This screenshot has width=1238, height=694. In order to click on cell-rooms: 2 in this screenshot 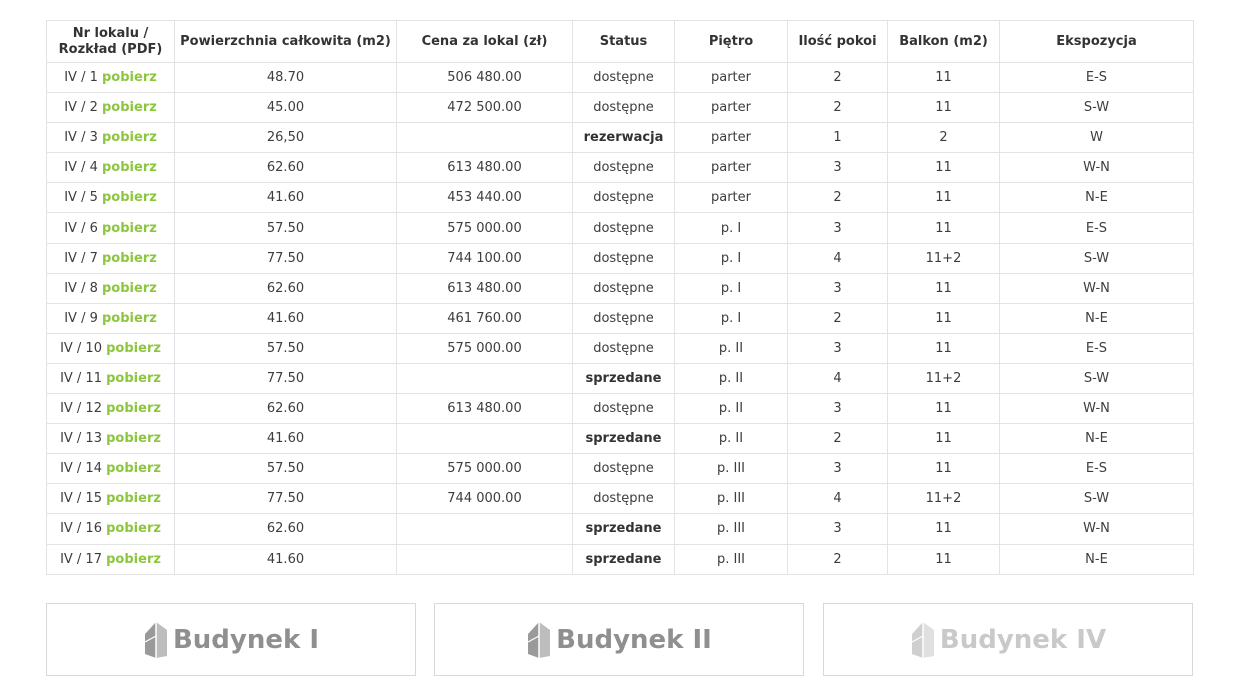, I will do `click(837, 198)`.